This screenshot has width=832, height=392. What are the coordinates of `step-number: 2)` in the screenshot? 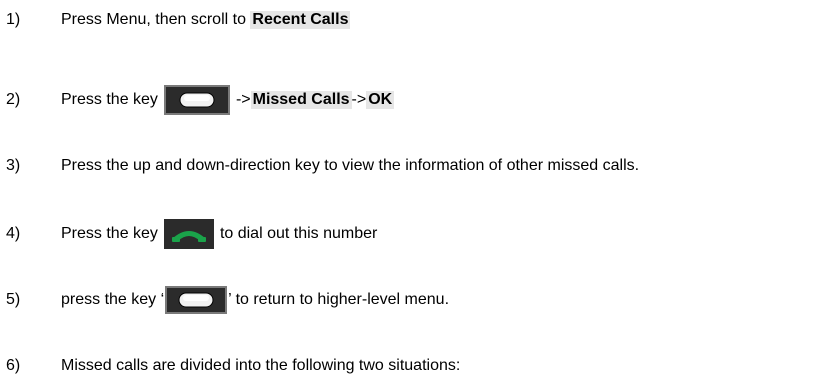 It's located at (13, 99).